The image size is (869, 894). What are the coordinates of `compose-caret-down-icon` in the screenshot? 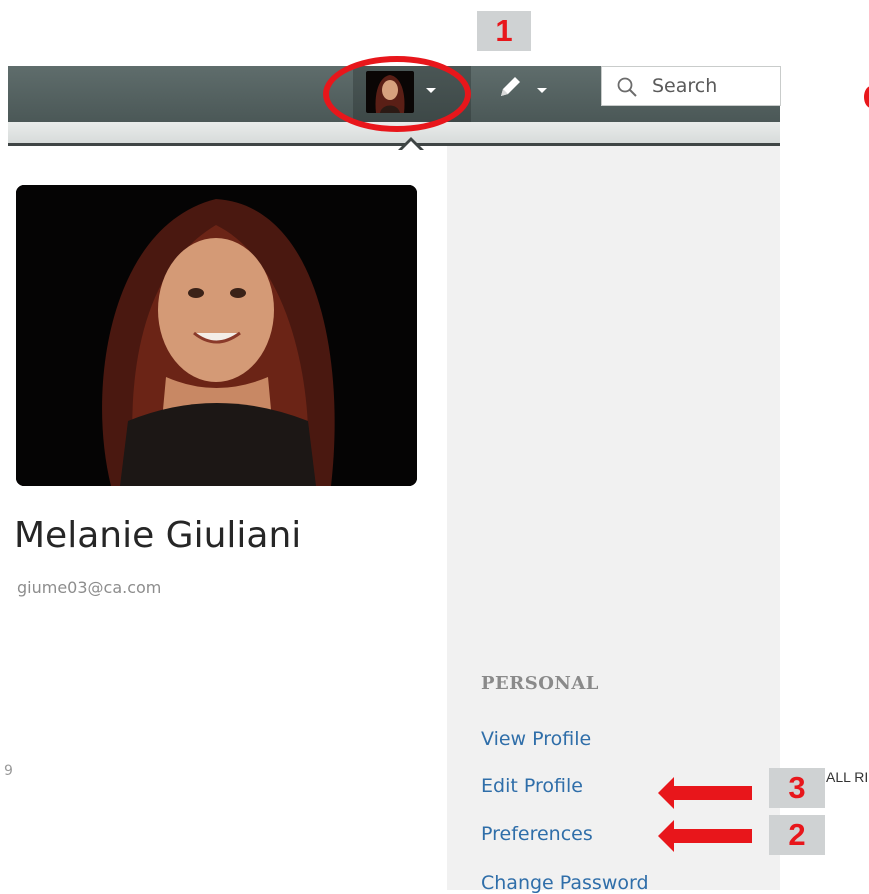 It's located at (542, 90).